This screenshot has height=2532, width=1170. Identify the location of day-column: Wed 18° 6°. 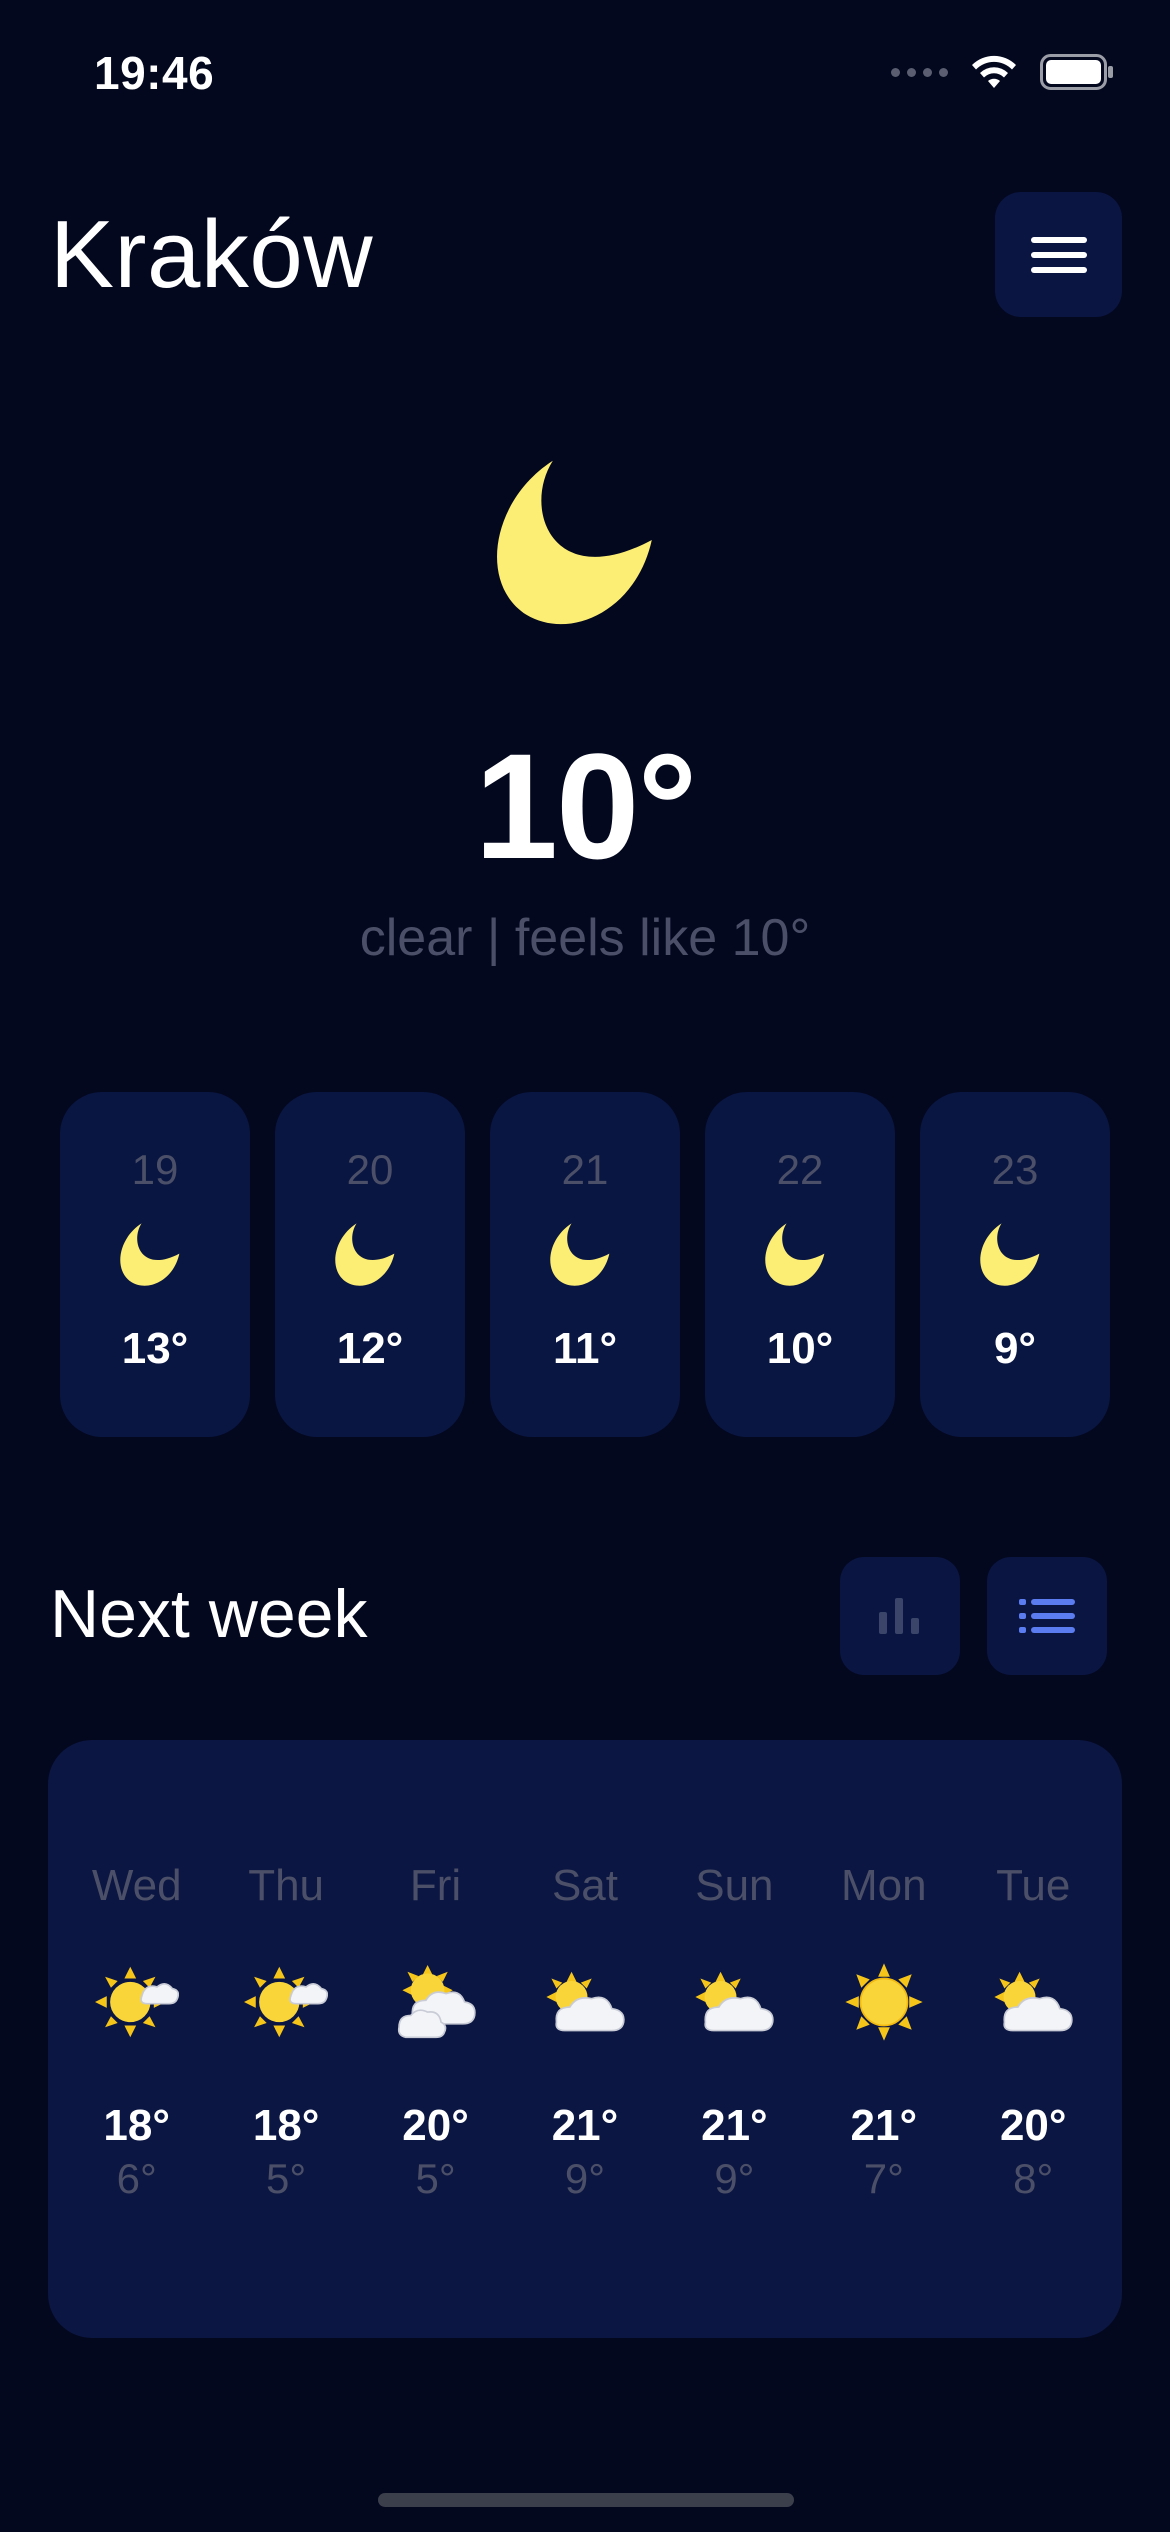
(137, 2032).